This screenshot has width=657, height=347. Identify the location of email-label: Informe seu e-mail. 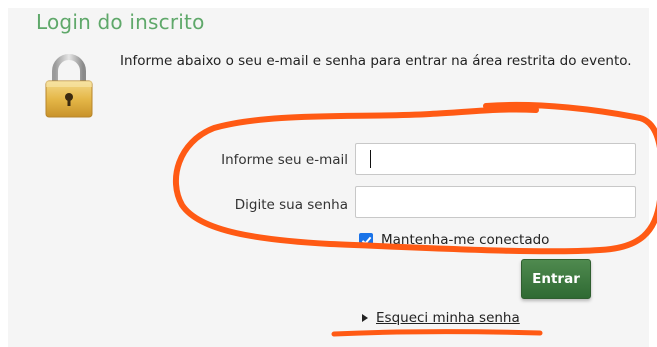
(284, 160).